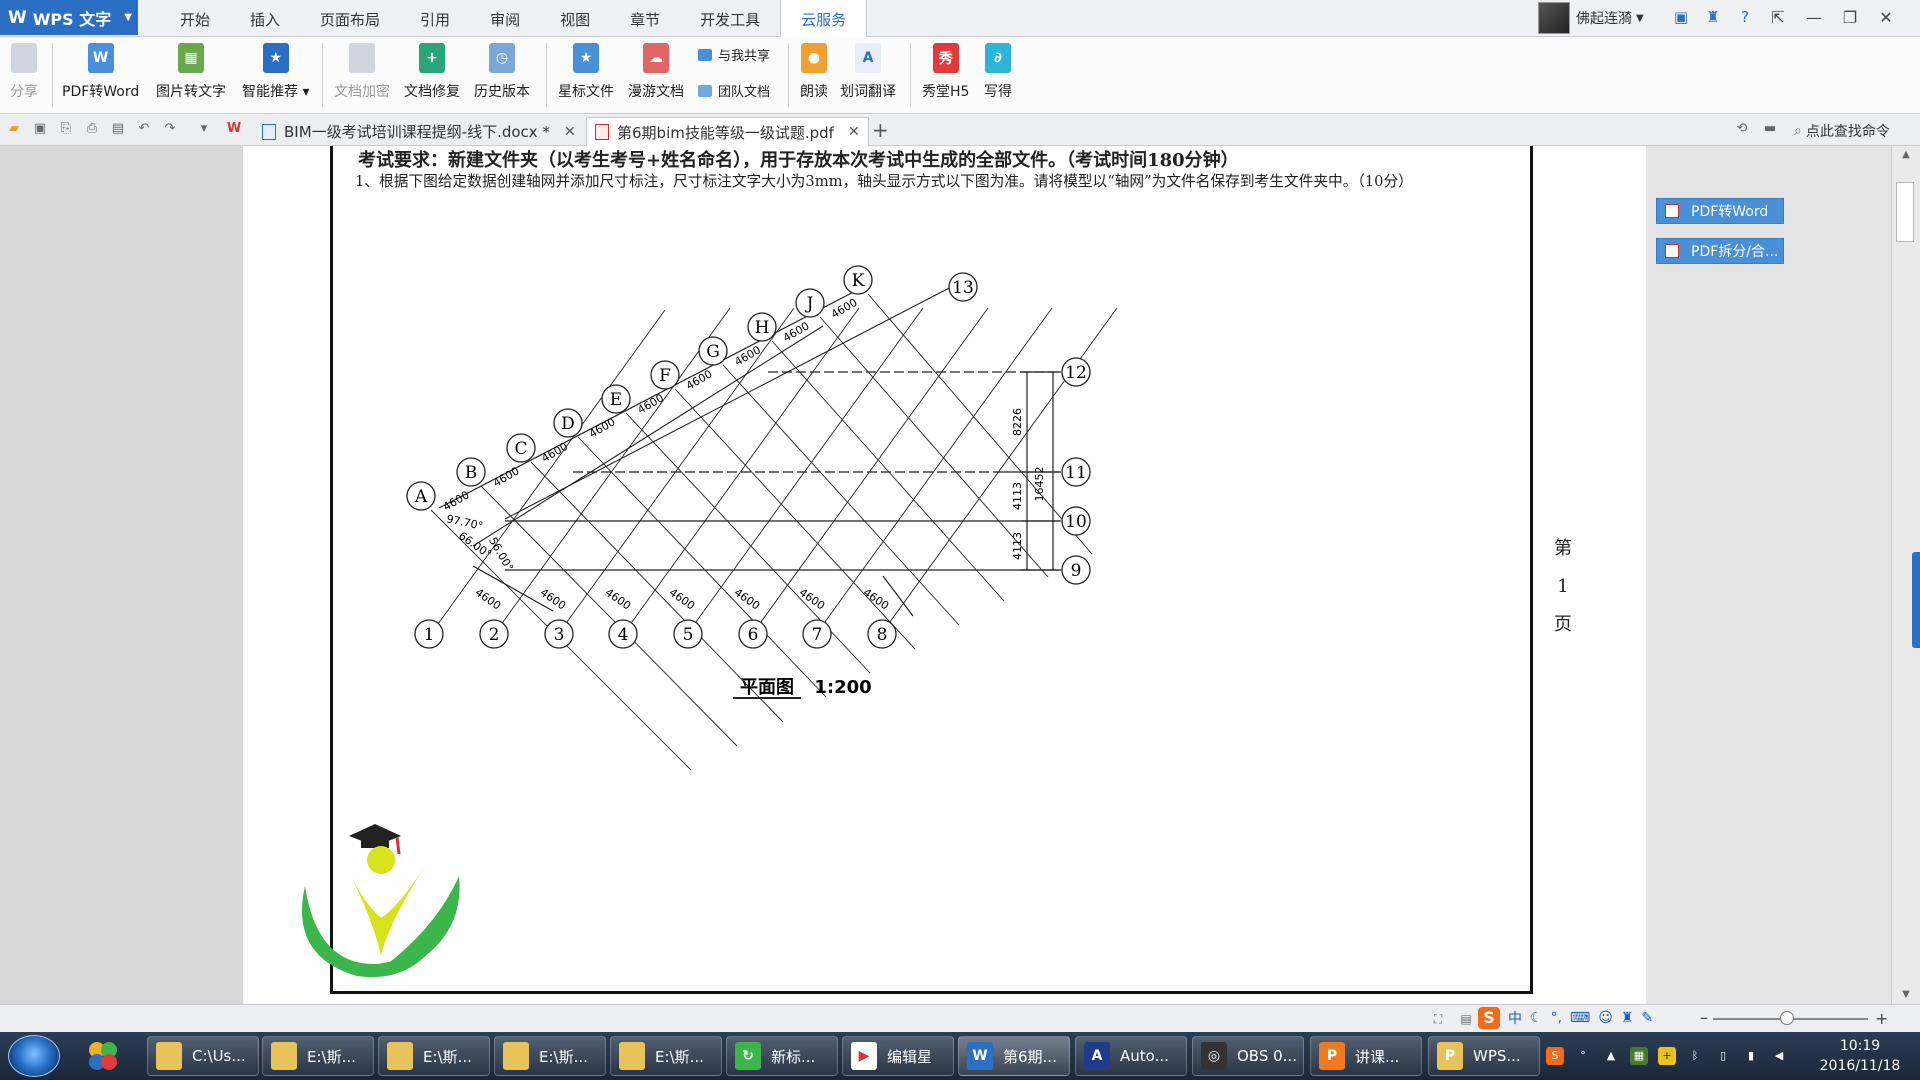 The width and height of the screenshot is (1920, 1080). I want to click on sogou-tray-icon: S, so click(1555, 1056).